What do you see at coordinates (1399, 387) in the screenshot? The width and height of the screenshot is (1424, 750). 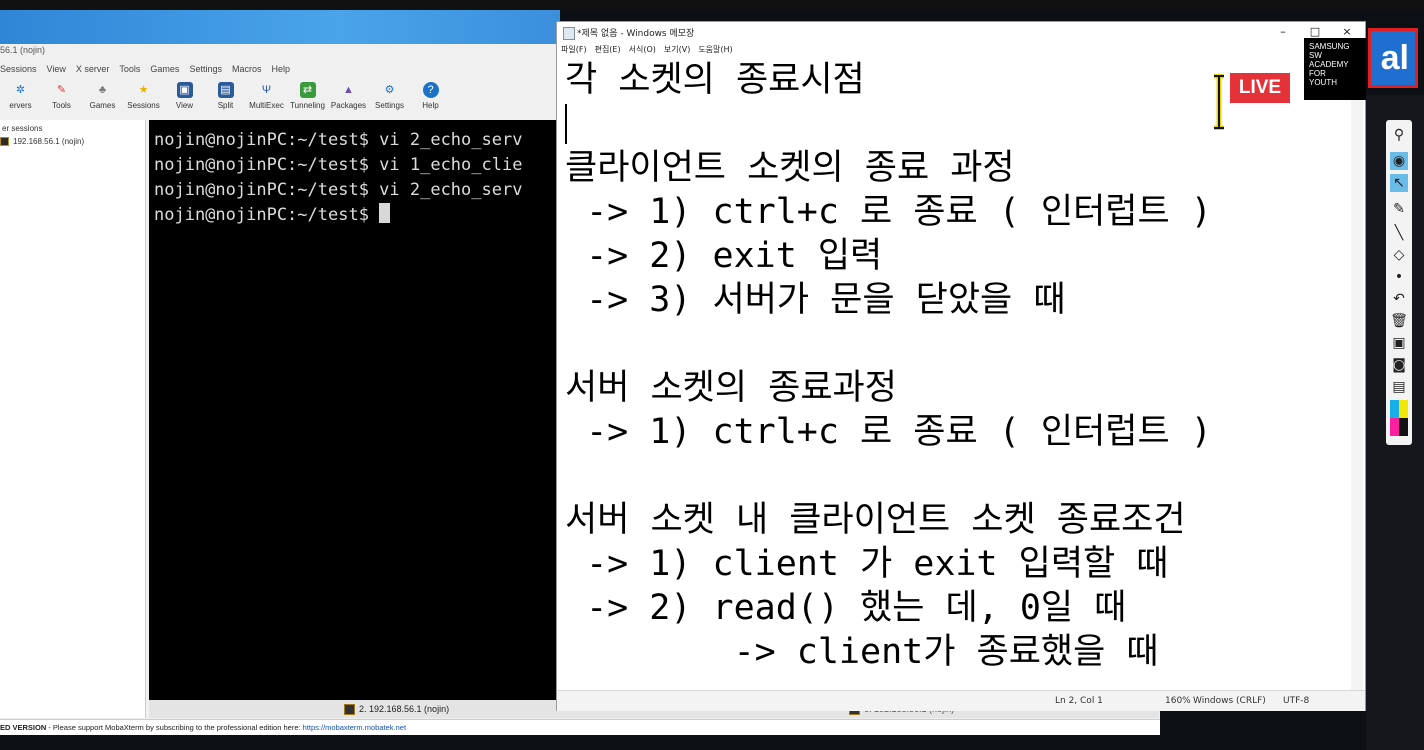 I see `clipboard-icon: ▤` at bounding box center [1399, 387].